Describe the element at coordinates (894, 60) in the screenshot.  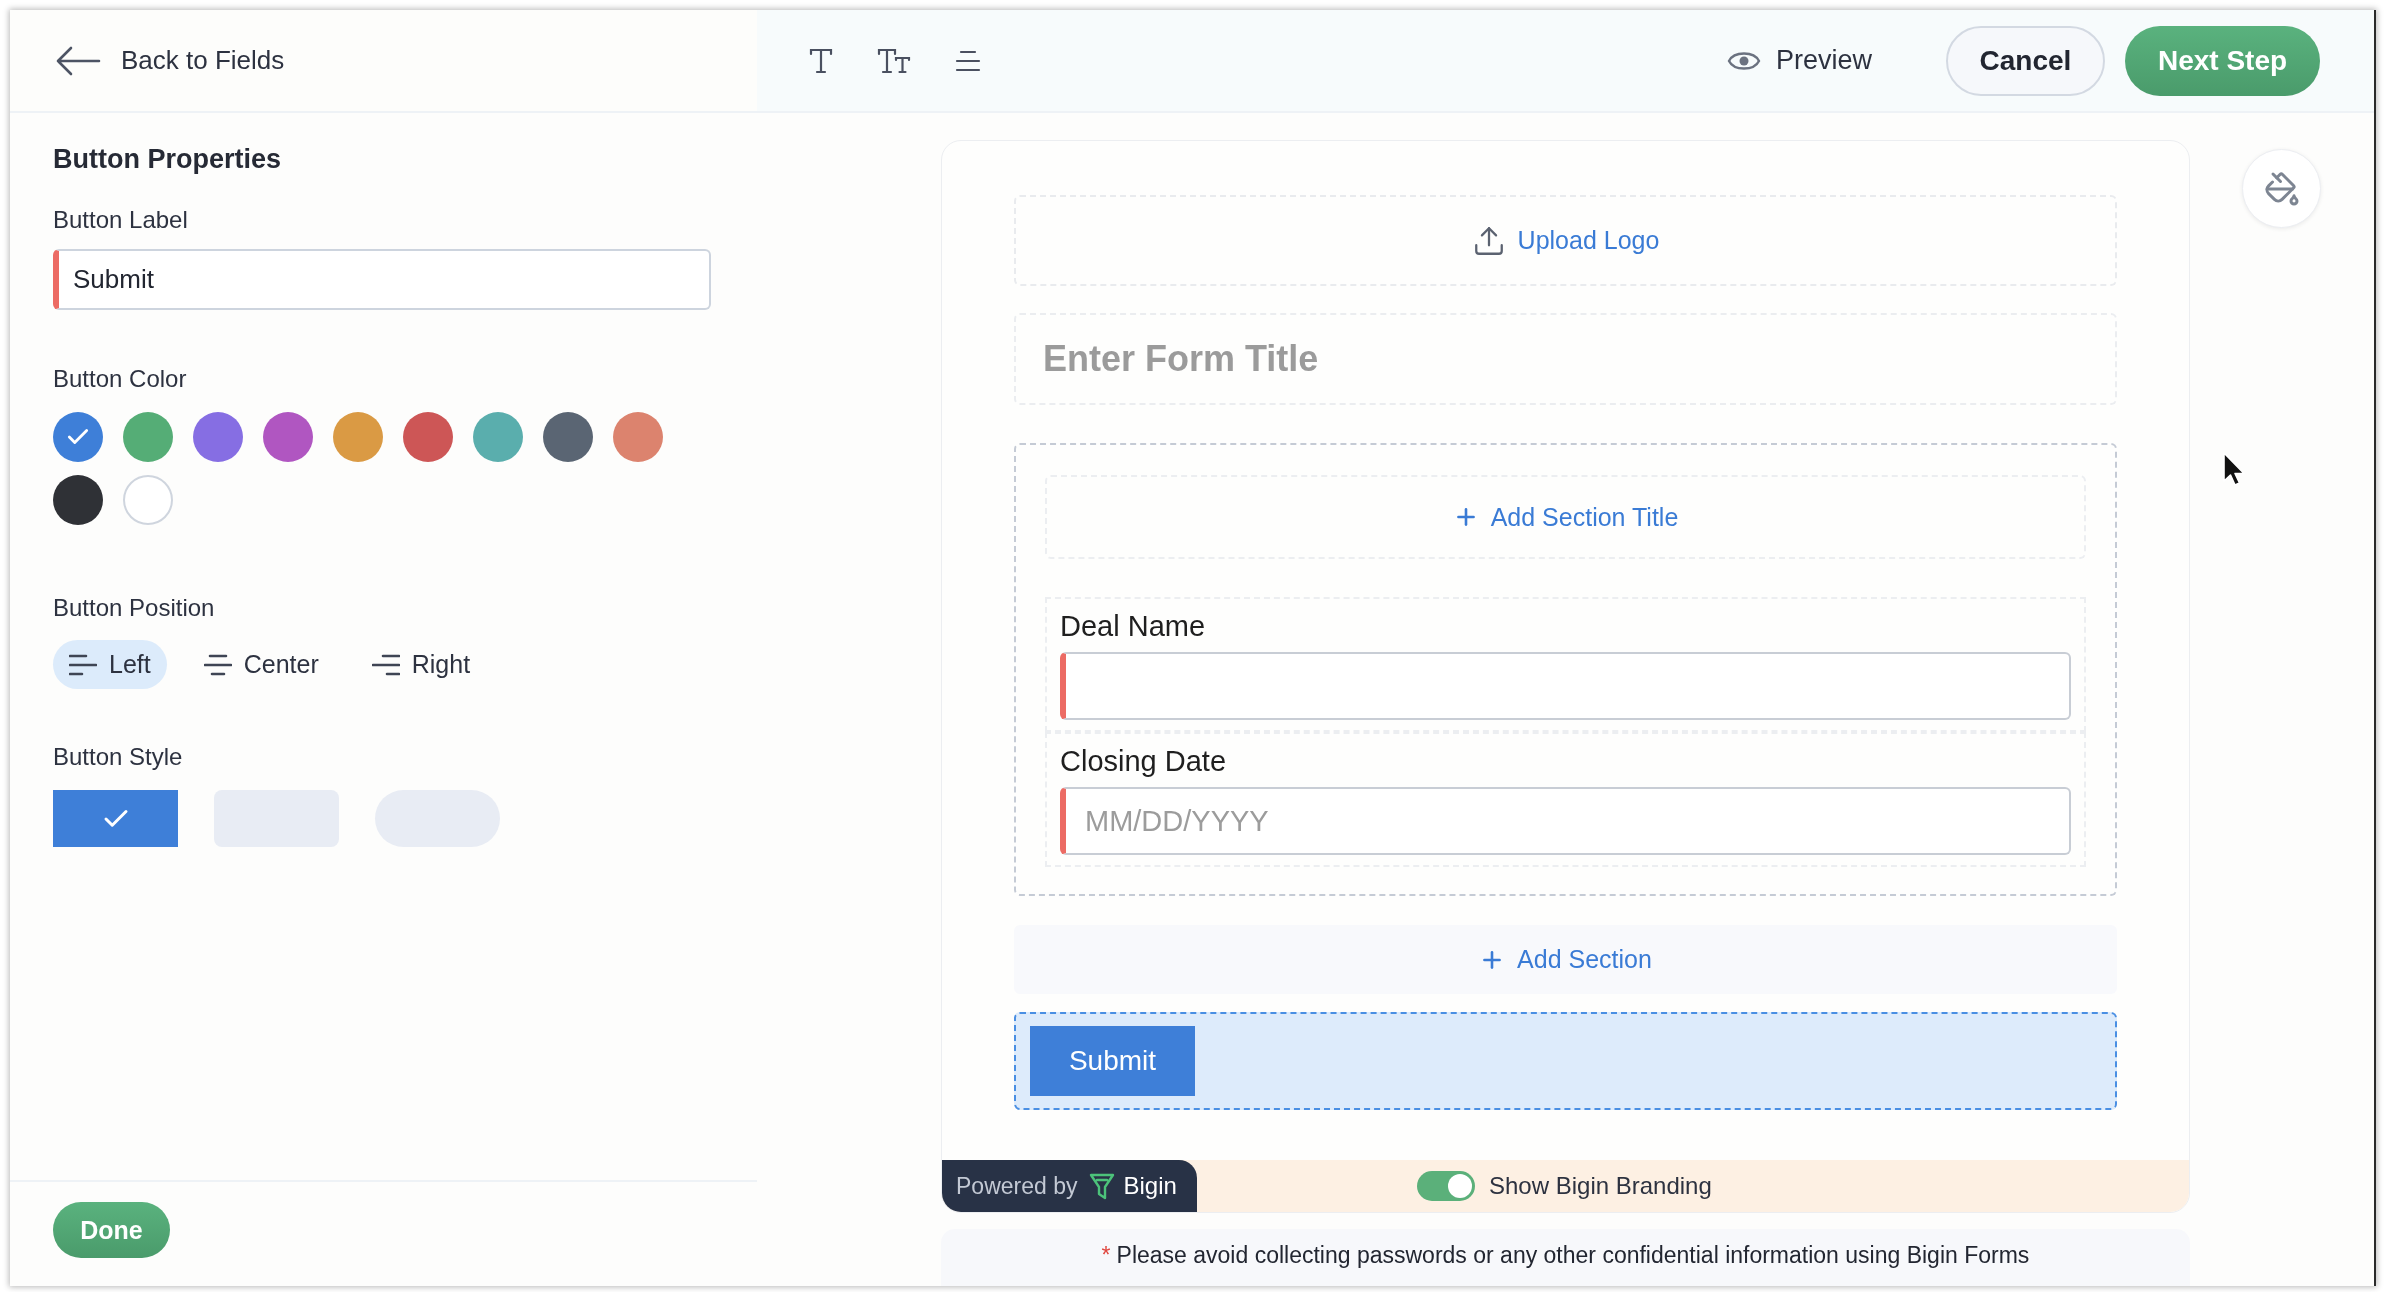
I see `text-size-icon` at that location.